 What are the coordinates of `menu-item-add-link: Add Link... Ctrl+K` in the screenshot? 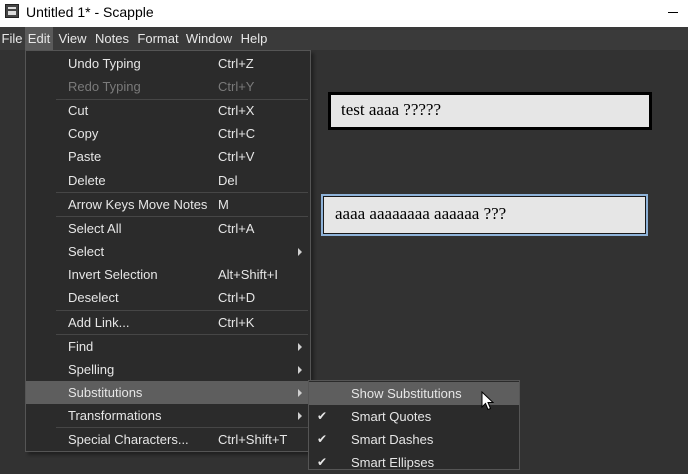 It's located at (168, 322).